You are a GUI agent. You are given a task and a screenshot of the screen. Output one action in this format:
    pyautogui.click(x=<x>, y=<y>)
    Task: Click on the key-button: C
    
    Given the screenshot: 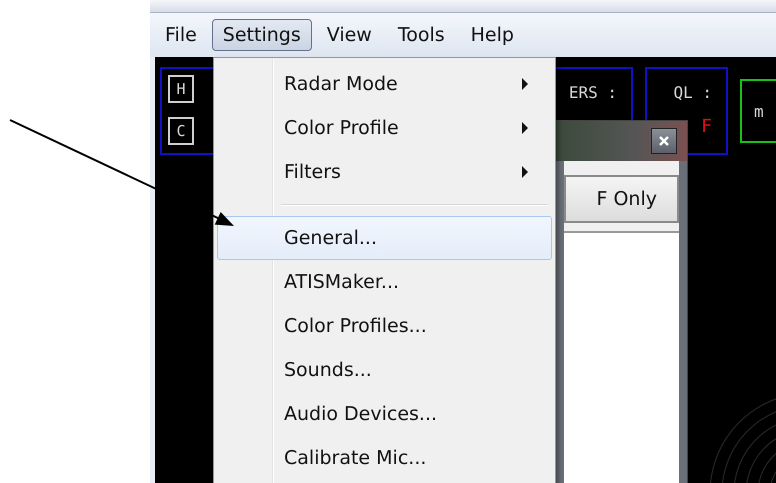 What is the action you would take?
    pyautogui.click(x=181, y=131)
    